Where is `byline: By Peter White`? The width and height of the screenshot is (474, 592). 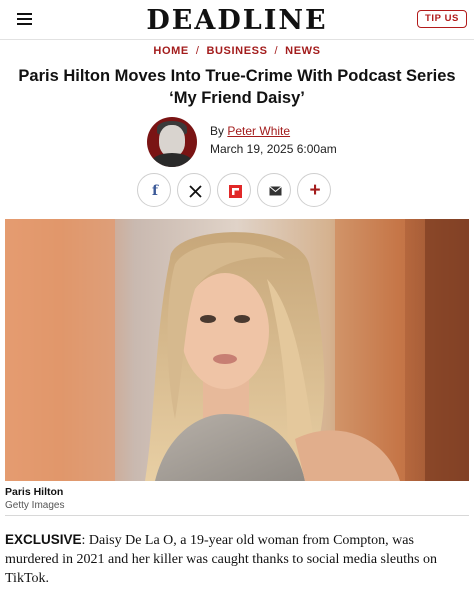
byline: By Peter White is located at coordinates (250, 131).